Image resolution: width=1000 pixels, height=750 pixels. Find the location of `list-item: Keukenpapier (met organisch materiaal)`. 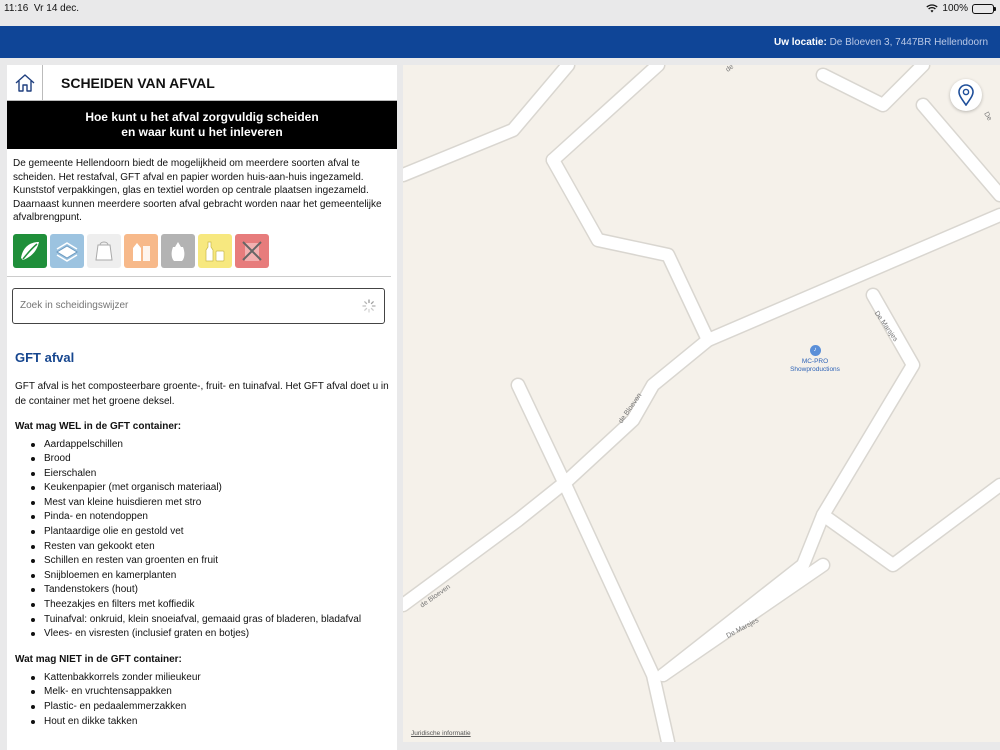

list-item: Keukenpapier (met organisch materiaal) is located at coordinates (214, 488).